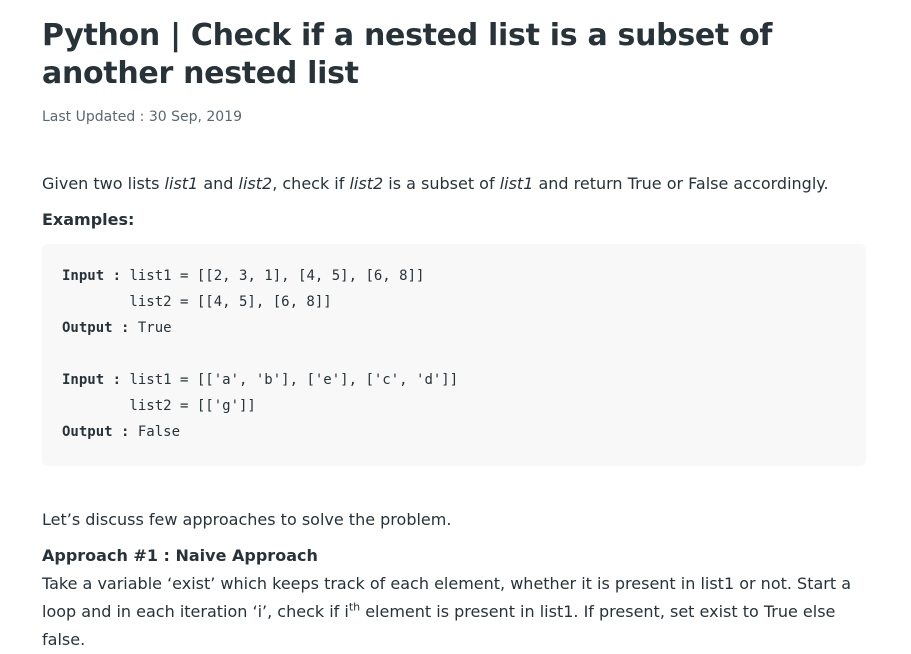 This screenshot has width=911, height=654. I want to click on code-text: True, so click(150, 328).